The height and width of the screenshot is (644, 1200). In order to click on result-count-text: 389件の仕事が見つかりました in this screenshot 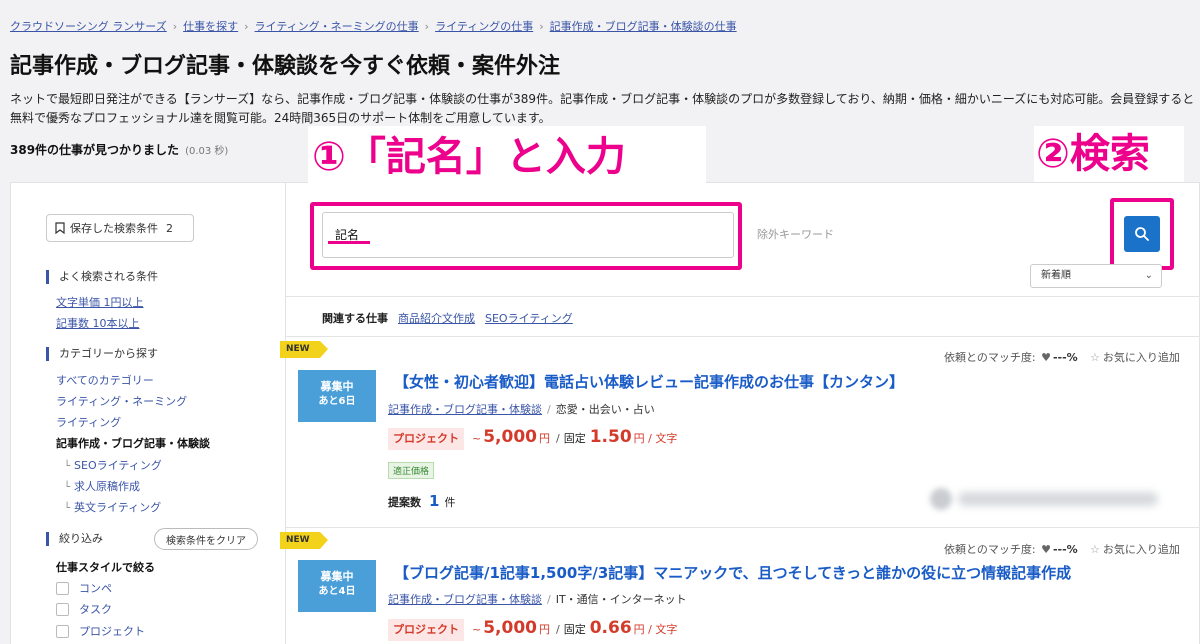, I will do `click(95, 150)`.